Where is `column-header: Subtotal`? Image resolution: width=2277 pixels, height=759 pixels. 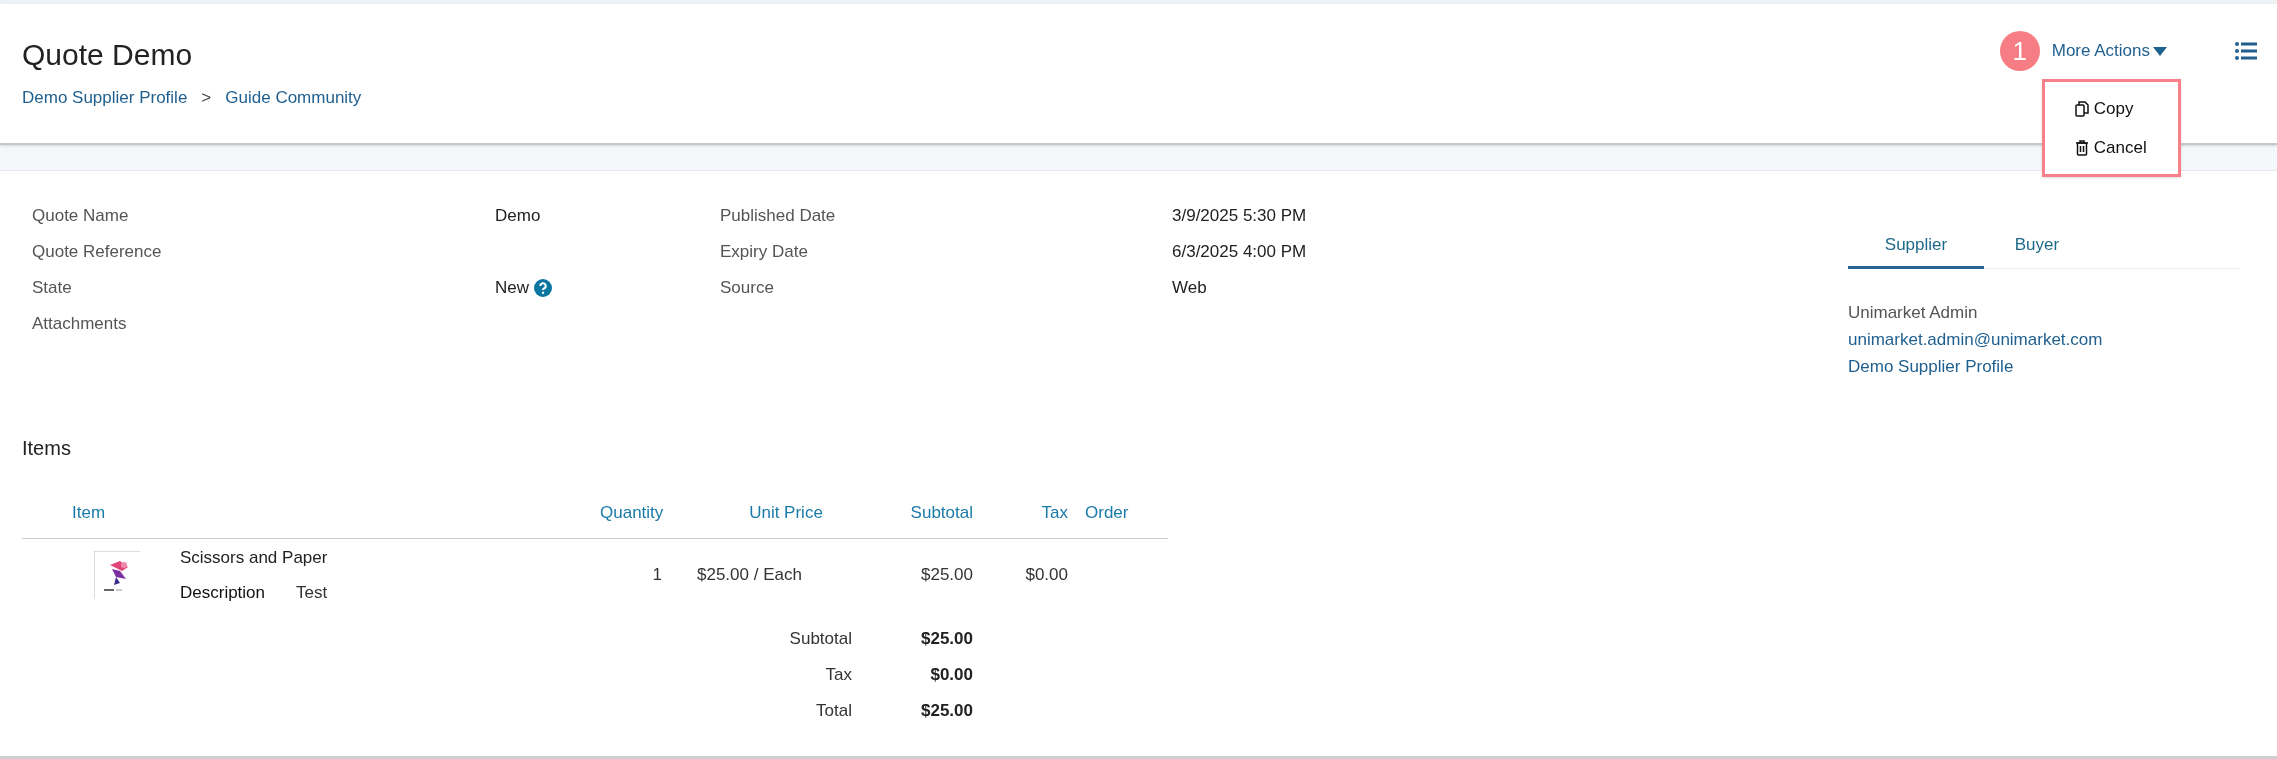
column-header: Subtotal is located at coordinates (941, 512).